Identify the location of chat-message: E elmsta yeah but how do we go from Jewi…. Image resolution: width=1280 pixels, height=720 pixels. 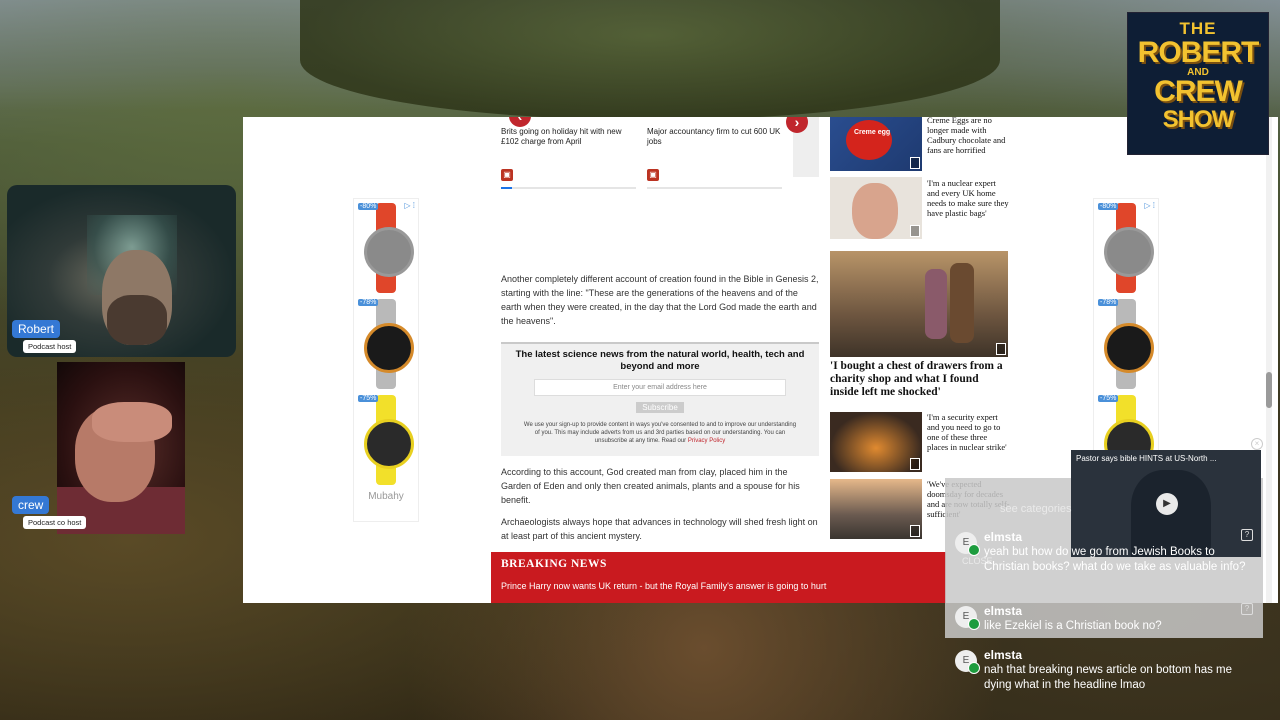
(1102, 560).